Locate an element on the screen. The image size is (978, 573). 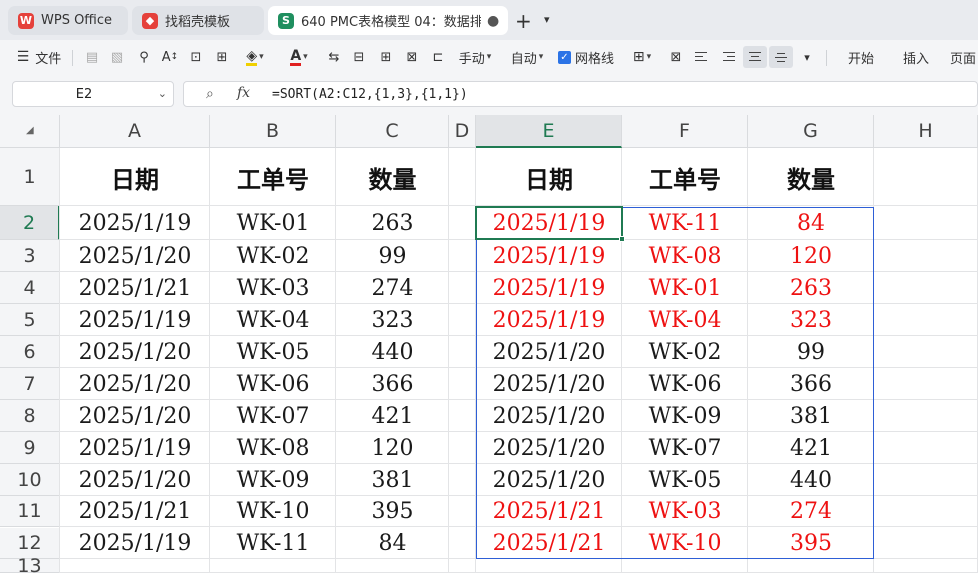
row-header-3: 3 is located at coordinates (30, 256).